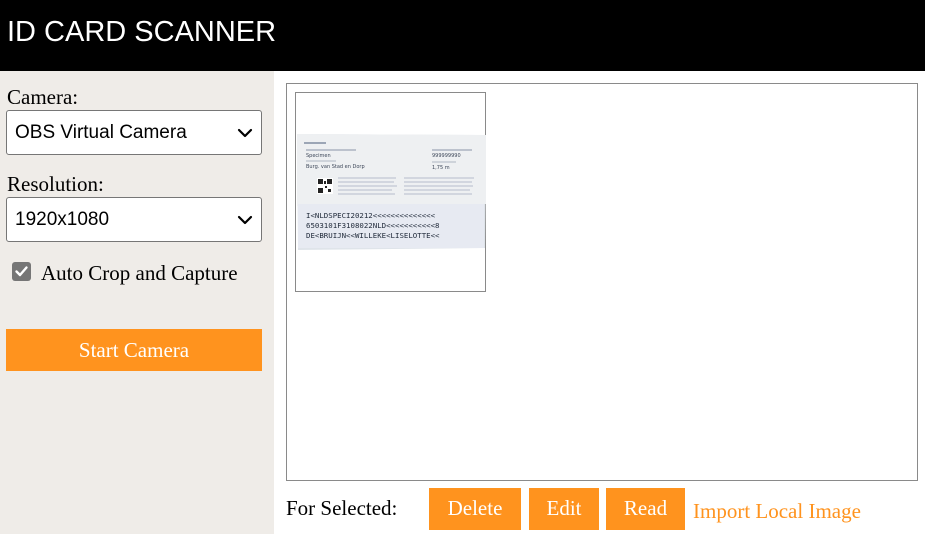  Describe the element at coordinates (475, 509) in the screenshot. I see `delete-button: Delete` at that location.